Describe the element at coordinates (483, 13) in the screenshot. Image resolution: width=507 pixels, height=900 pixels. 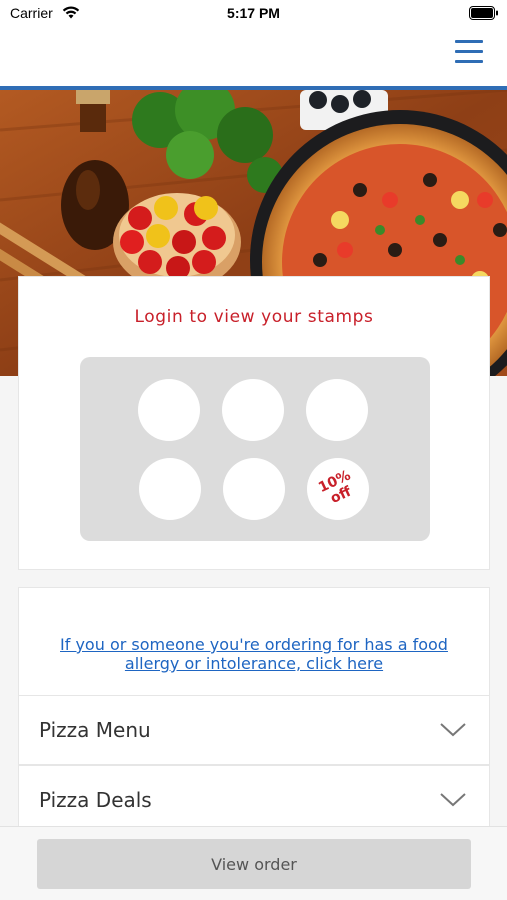
I see `battery-icon` at that location.